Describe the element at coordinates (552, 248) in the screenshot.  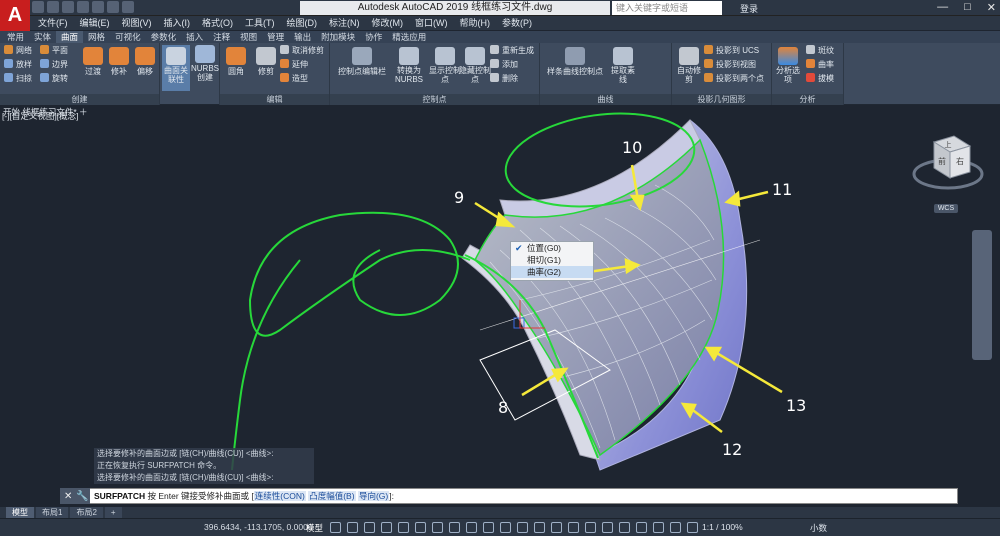
I see `context-item-position: ✔ 位置(G0)` at that location.